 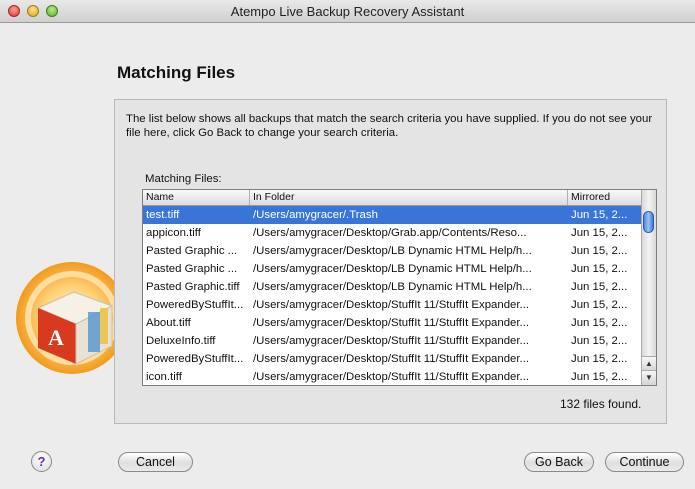 I want to click on folder-cell: /Users/amygracer/.Trash, so click(x=315, y=215).